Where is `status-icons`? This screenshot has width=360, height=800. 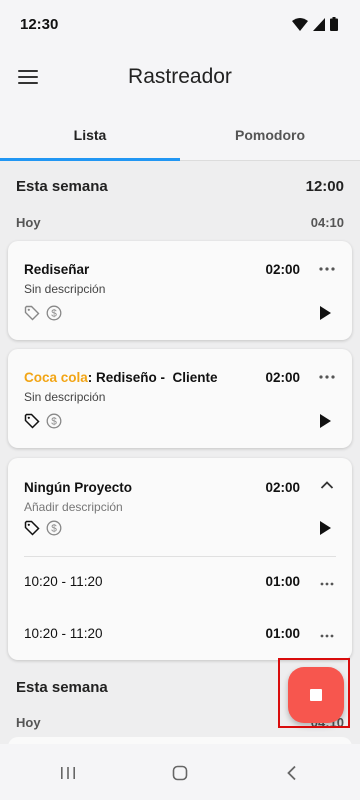
status-icons is located at coordinates (315, 24).